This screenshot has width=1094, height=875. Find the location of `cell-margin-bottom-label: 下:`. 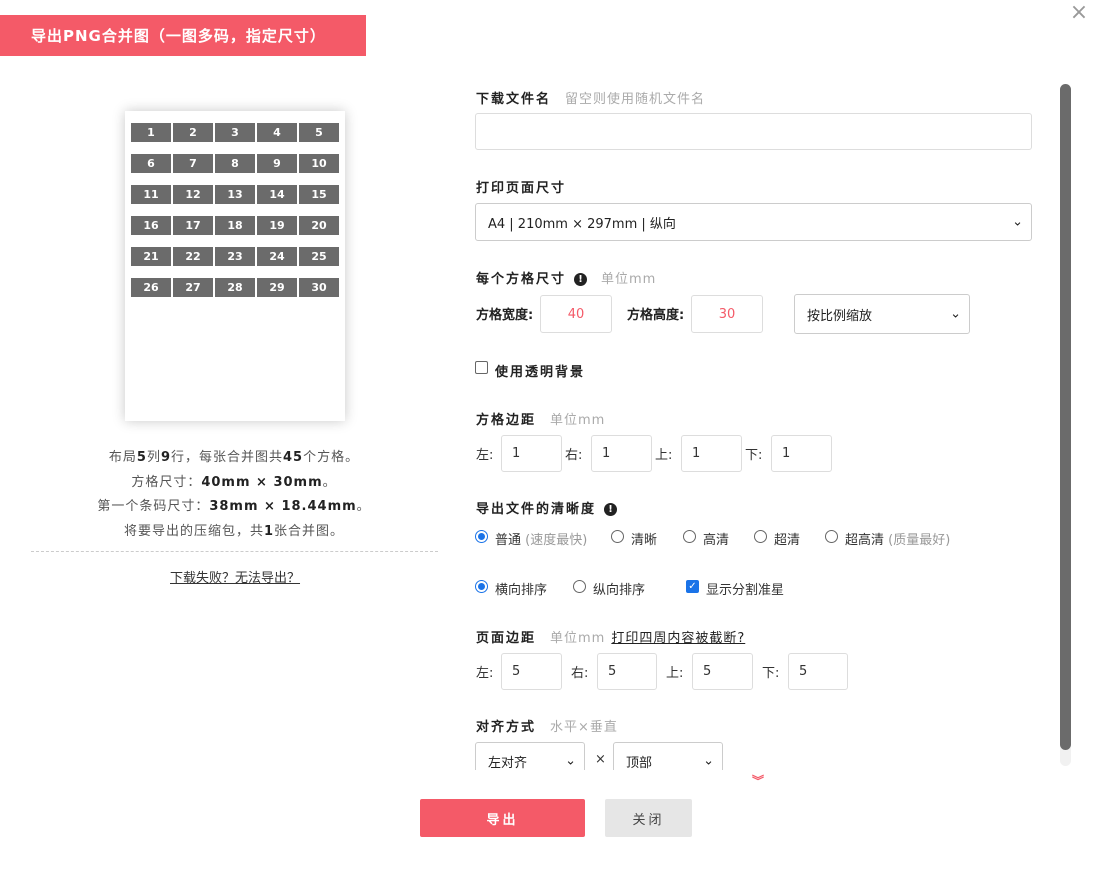

cell-margin-bottom-label: 下: is located at coordinates (754, 455).